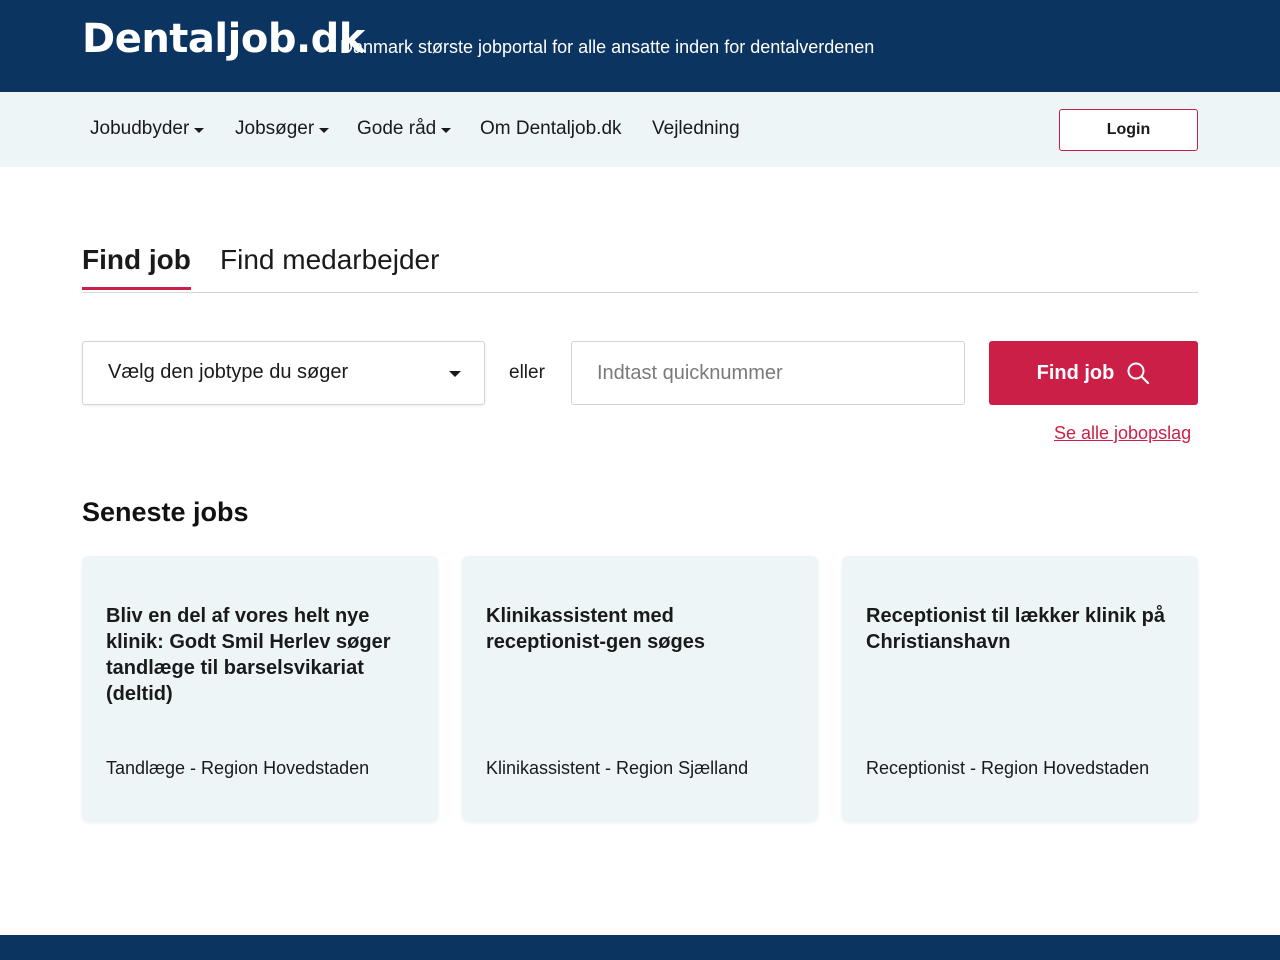 Image resolution: width=1280 pixels, height=960 pixels. I want to click on nav-item-gode-raad: Gode råd, so click(404, 129).